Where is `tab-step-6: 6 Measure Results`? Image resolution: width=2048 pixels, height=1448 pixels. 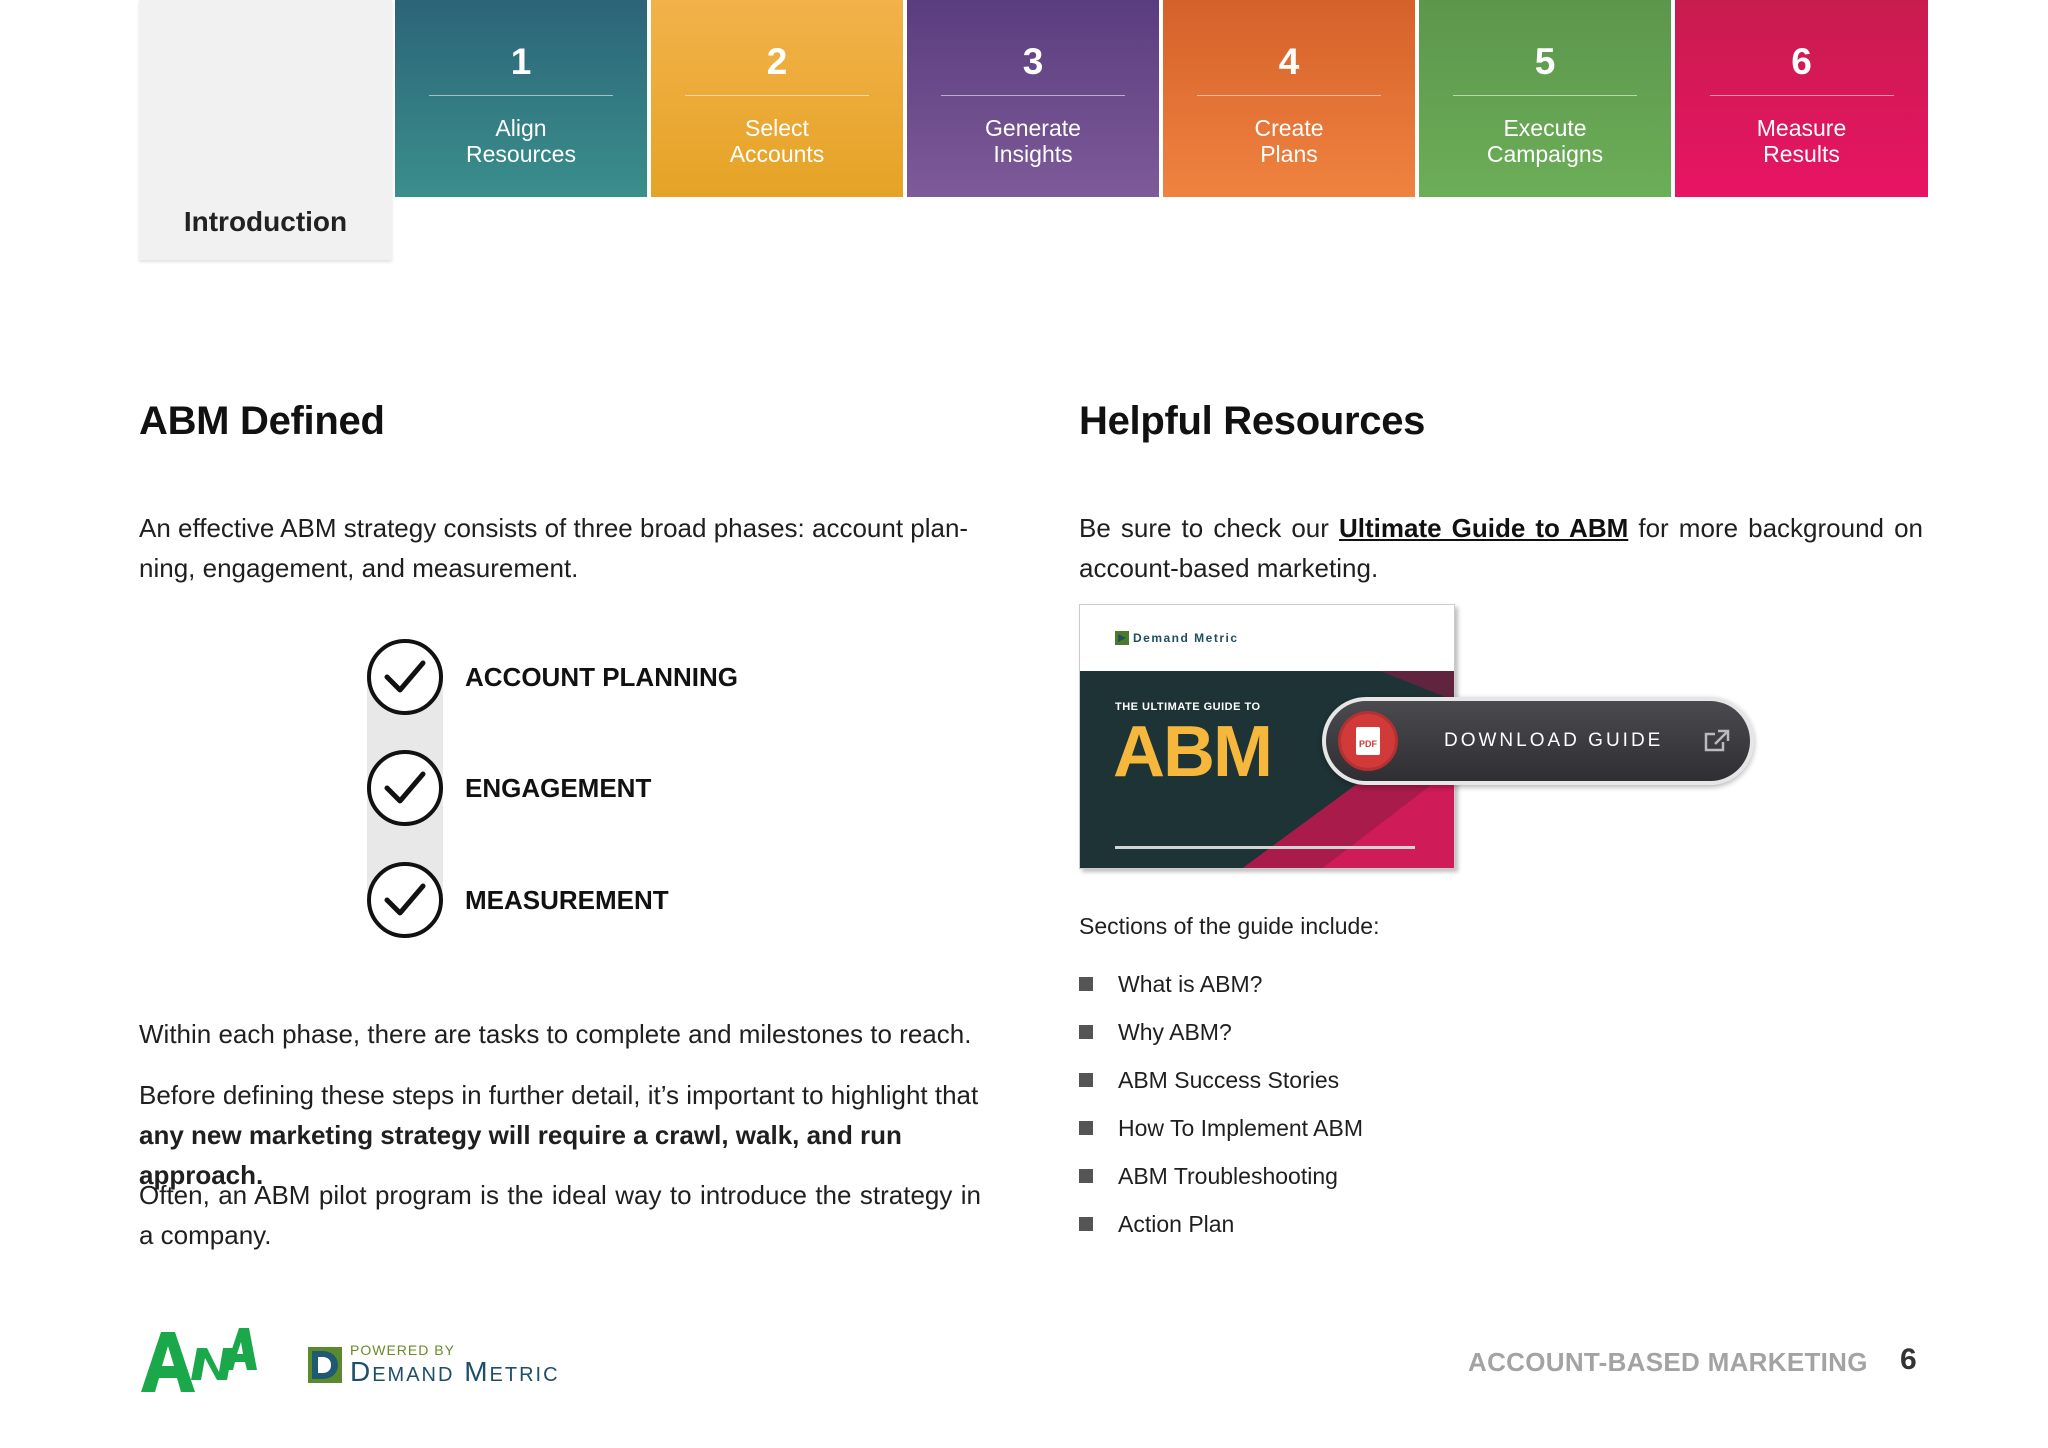
tab-step-6: 6 Measure Results is located at coordinates (1801, 98).